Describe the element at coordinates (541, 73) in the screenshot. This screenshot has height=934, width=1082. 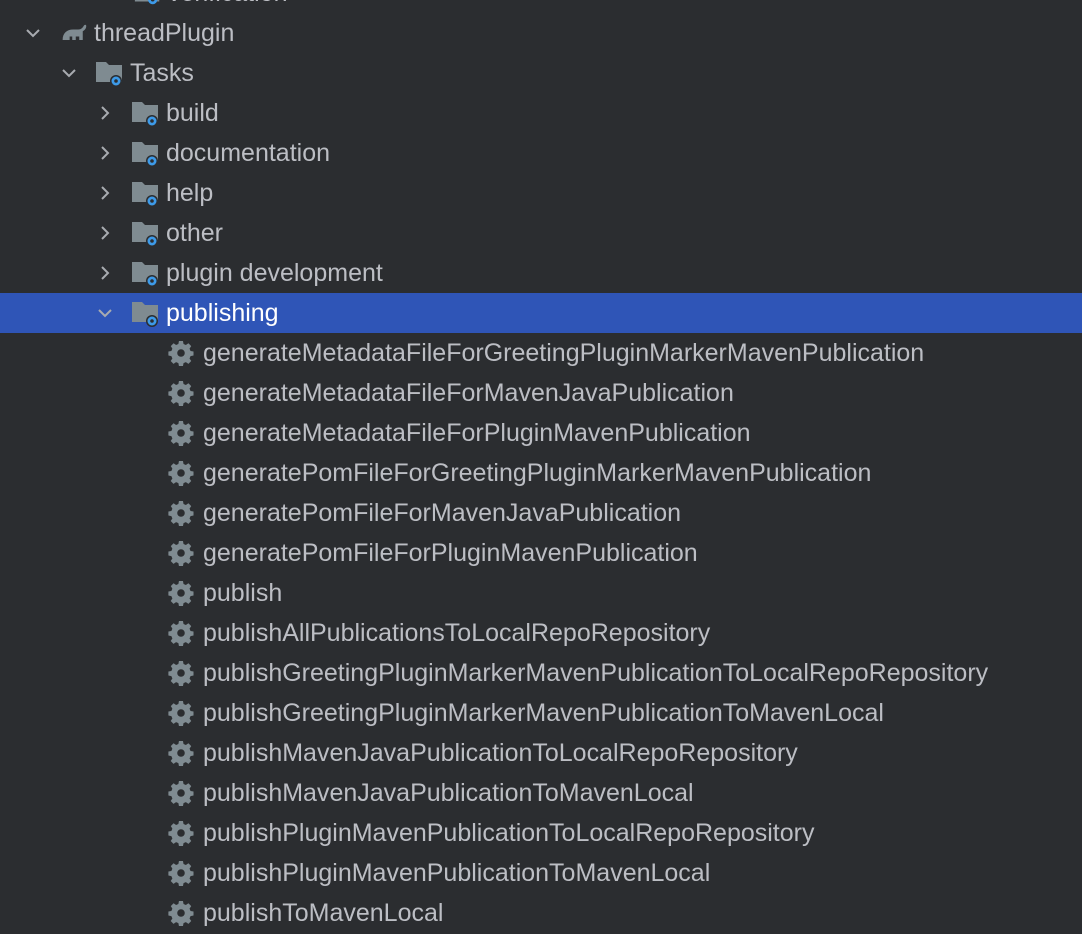
I see `tree-node-tasks: Tasks` at that location.